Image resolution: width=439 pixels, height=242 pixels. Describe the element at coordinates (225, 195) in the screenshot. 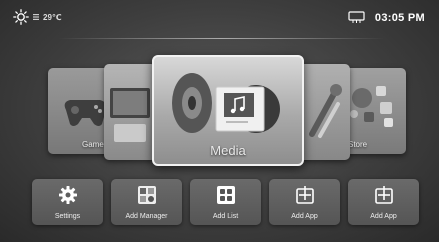

I see `app-grid-icon` at that location.